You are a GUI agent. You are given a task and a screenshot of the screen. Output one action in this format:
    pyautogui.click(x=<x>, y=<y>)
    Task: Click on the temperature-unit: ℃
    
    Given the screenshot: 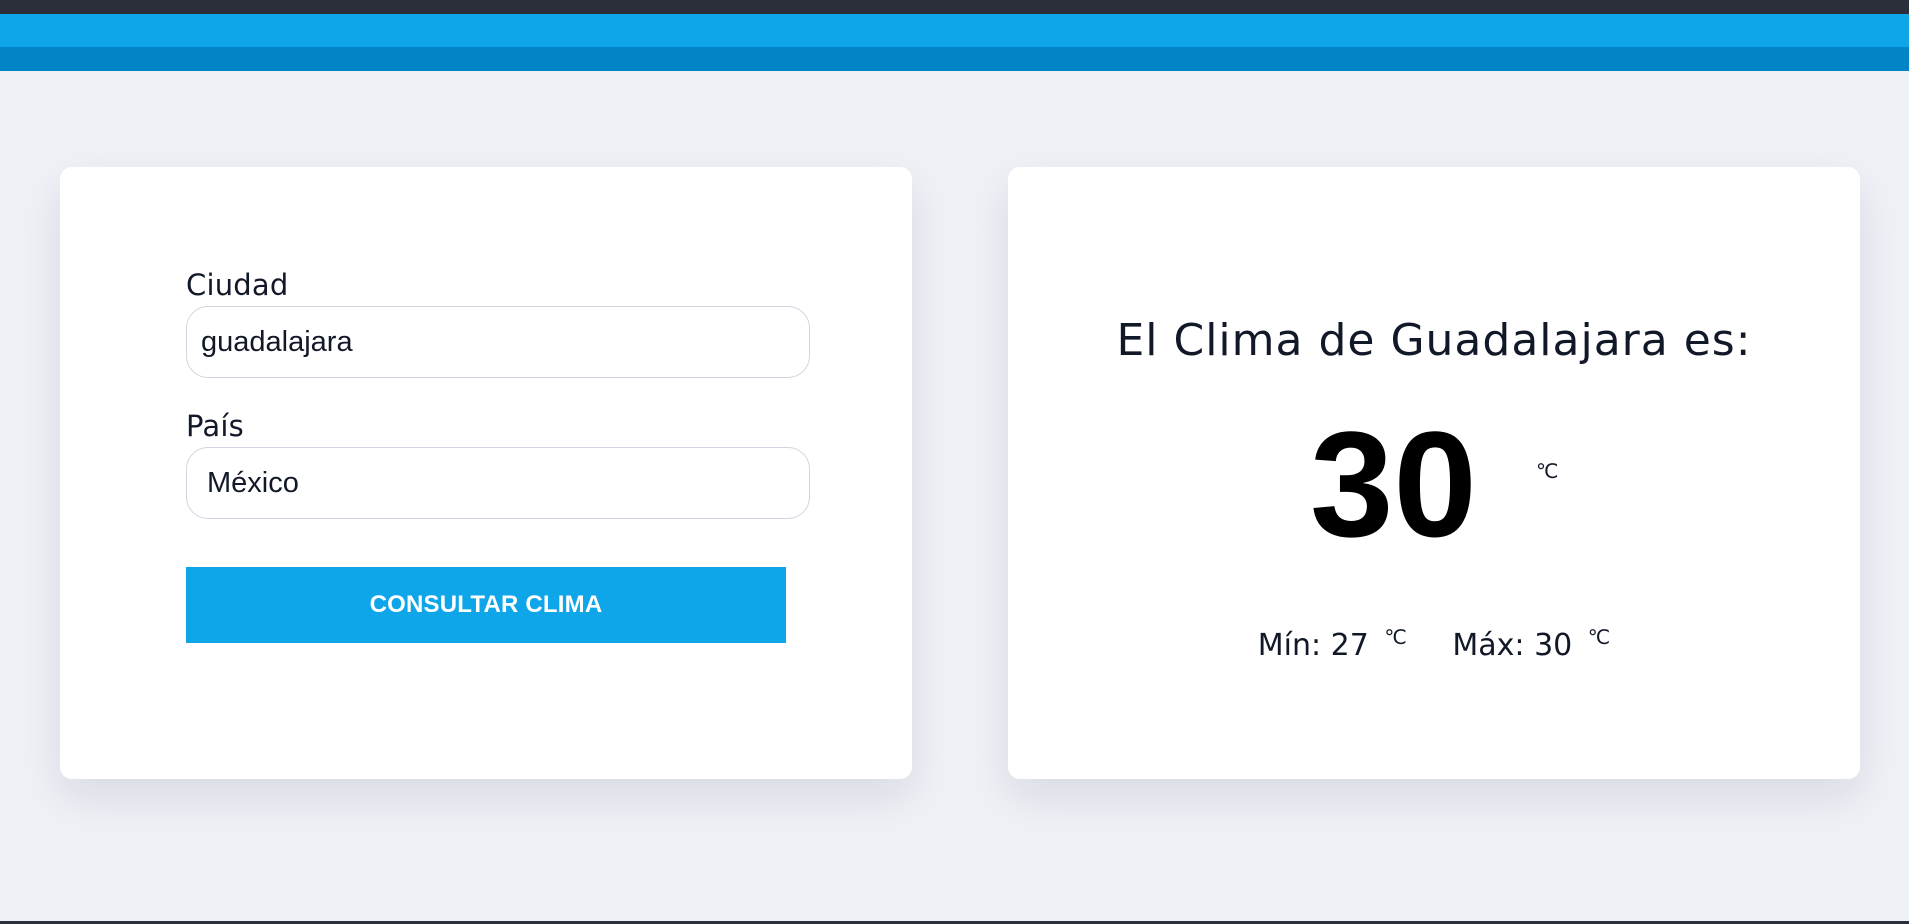 What is the action you would take?
    pyautogui.click(x=1547, y=471)
    